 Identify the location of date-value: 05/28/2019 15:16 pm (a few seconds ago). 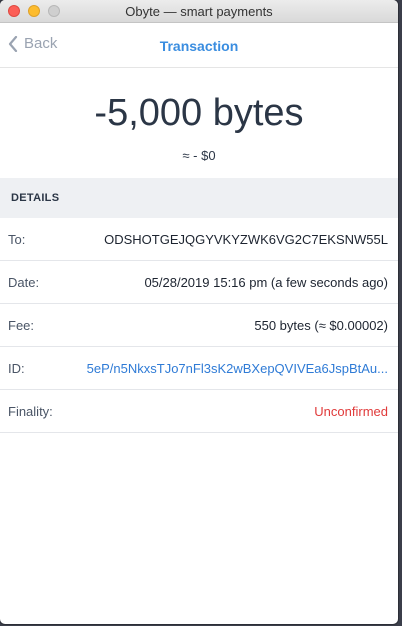
(266, 282).